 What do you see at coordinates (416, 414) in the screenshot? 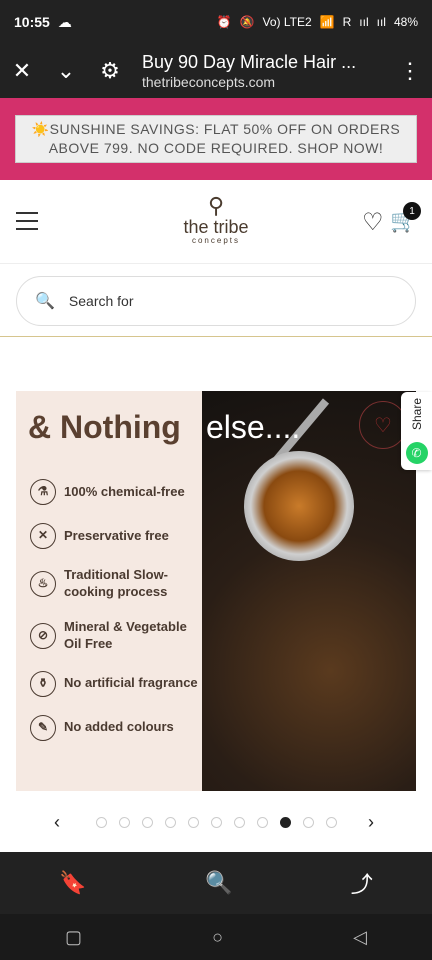
I see `share-label: Share` at bounding box center [416, 414].